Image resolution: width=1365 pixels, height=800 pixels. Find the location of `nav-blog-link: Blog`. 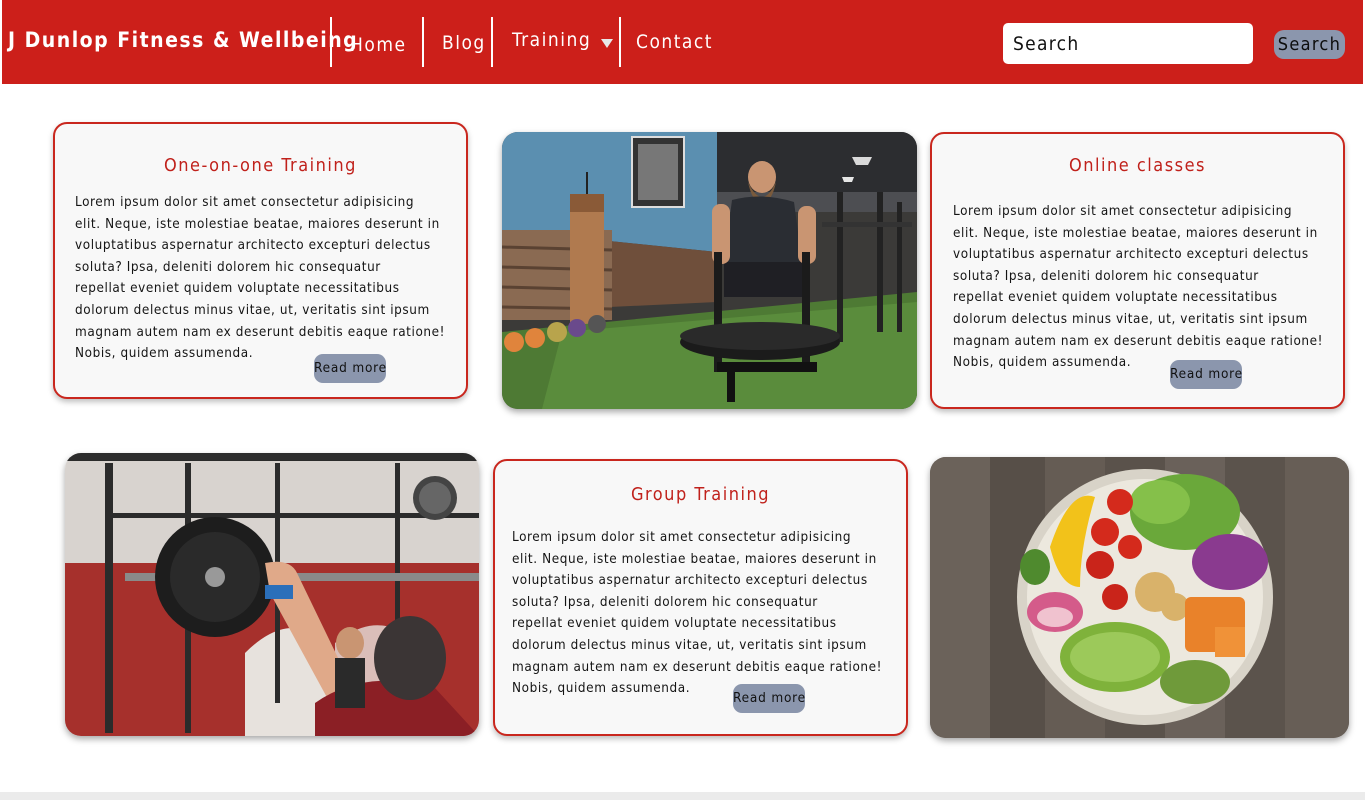

nav-blog-link: Blog is located at coordinates (464, 43).